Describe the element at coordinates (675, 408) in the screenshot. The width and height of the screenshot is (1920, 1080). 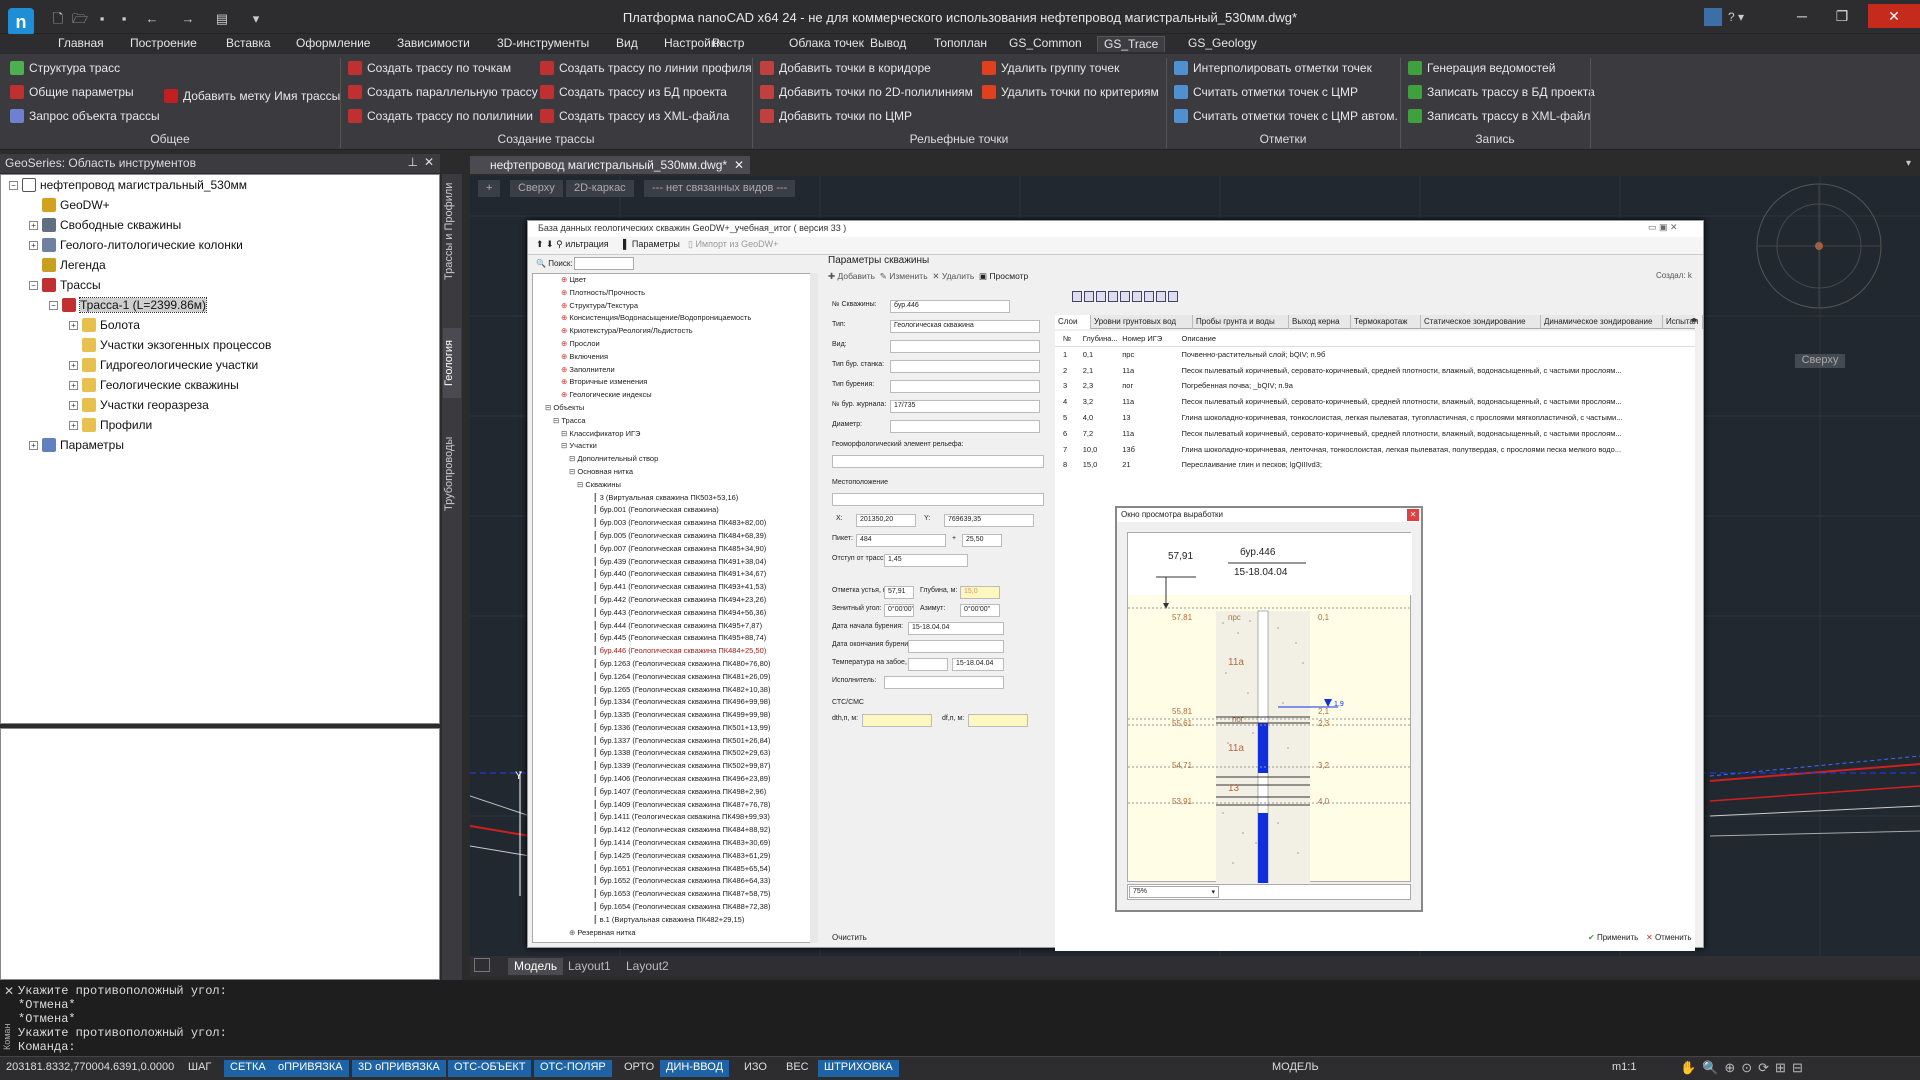
I see `dialog-tree-node: ⊟ Объекты` at that location.